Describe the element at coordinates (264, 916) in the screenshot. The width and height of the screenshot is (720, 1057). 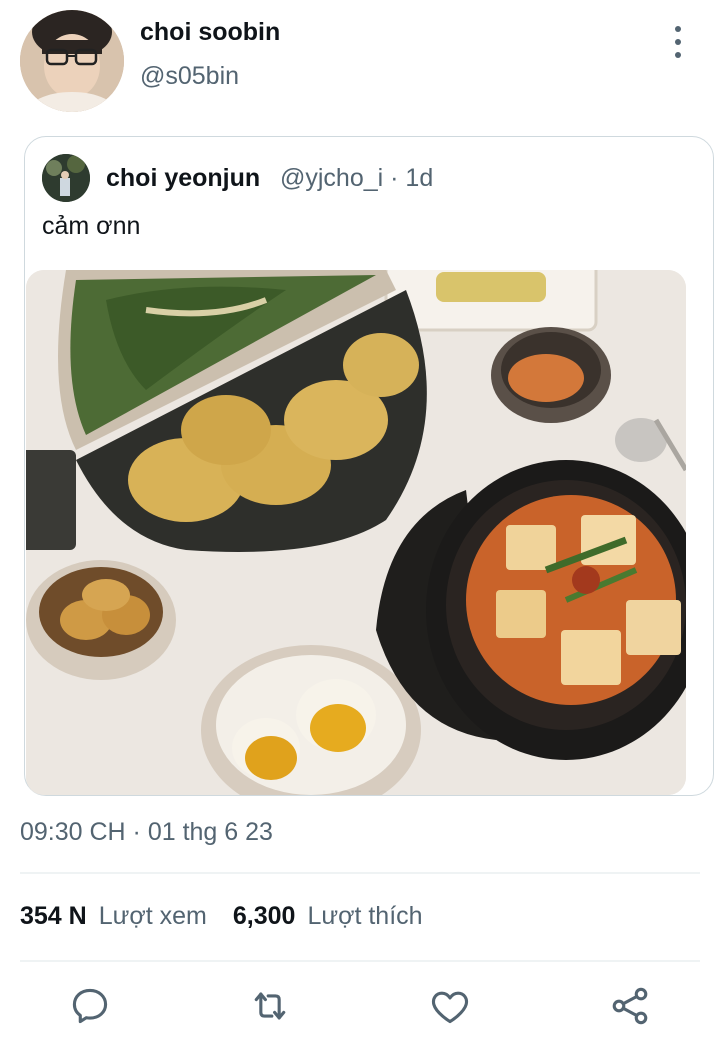
I see `likes-count: 6,300` at that location.